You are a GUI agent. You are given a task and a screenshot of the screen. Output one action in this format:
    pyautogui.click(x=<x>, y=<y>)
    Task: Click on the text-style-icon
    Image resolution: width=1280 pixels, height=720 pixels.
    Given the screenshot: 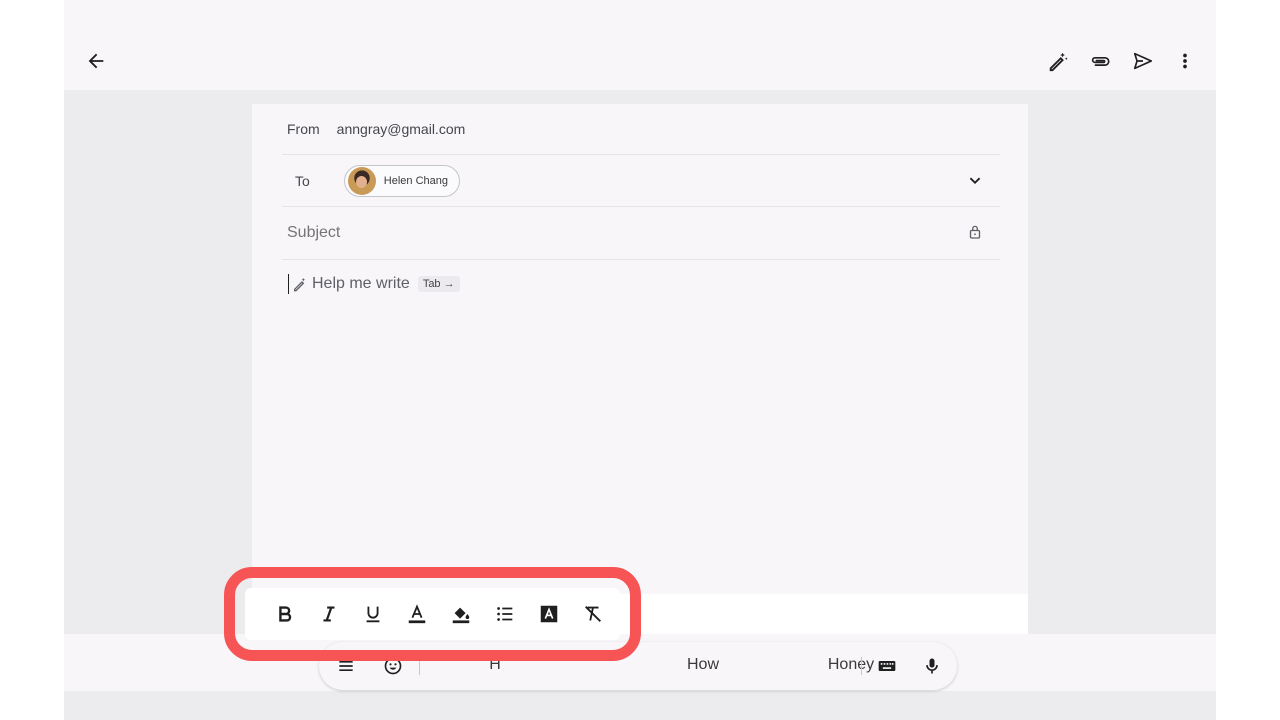 What is the action you would take?
    pyautogui.click(x=549, y=614)
    